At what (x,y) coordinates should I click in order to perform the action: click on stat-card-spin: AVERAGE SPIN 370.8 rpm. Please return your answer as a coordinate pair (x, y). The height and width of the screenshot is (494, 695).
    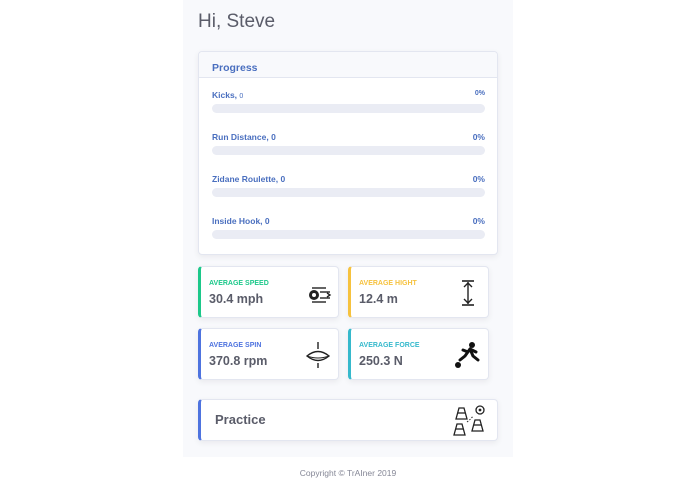
    Looking at the image, I should click on (268, 354).